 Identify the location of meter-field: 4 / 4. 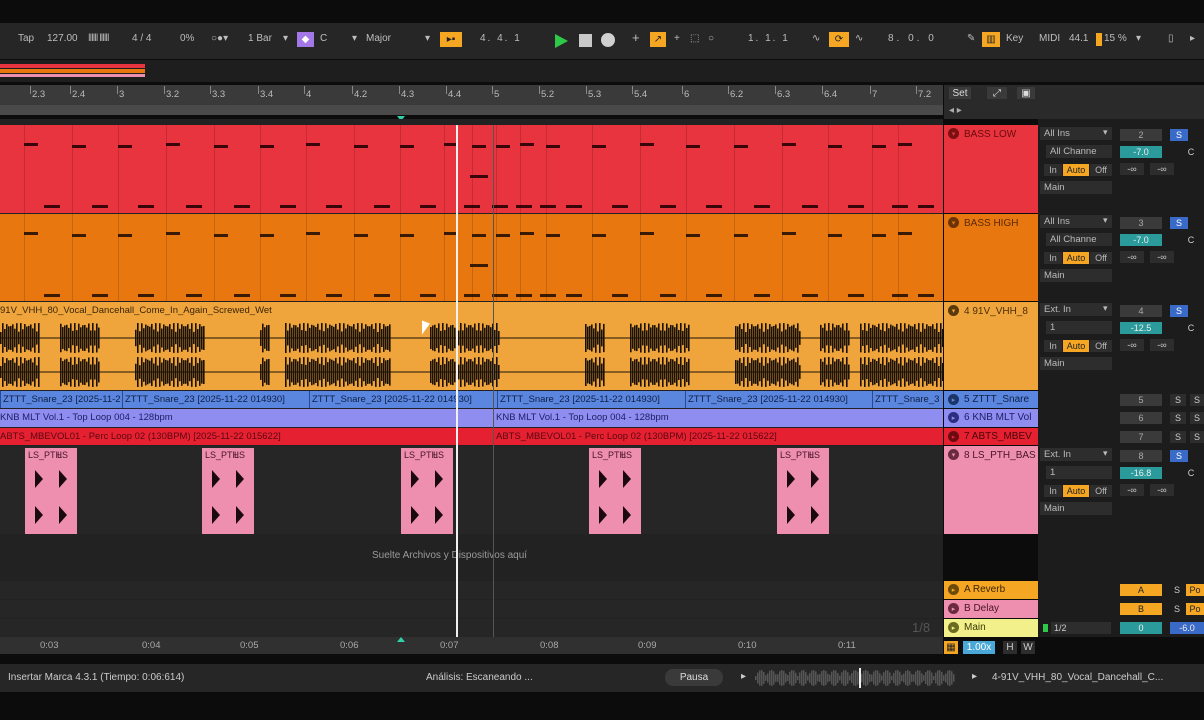
(141, 38).